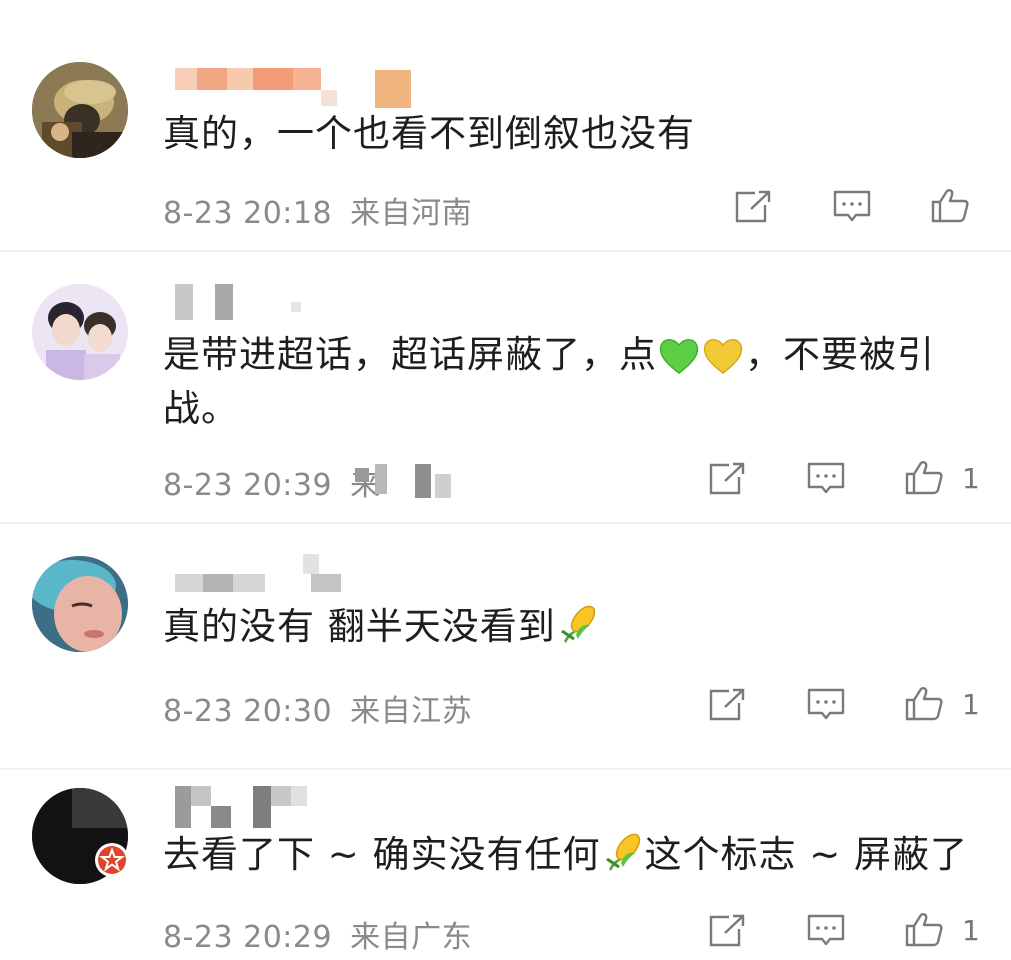 The width and height of the screenshot is (1011, 960). What do you see at coordinates (723, 356) in the screenshot?
I see `yellow-heart-emoji-icon` at bounding box center [723, 356].